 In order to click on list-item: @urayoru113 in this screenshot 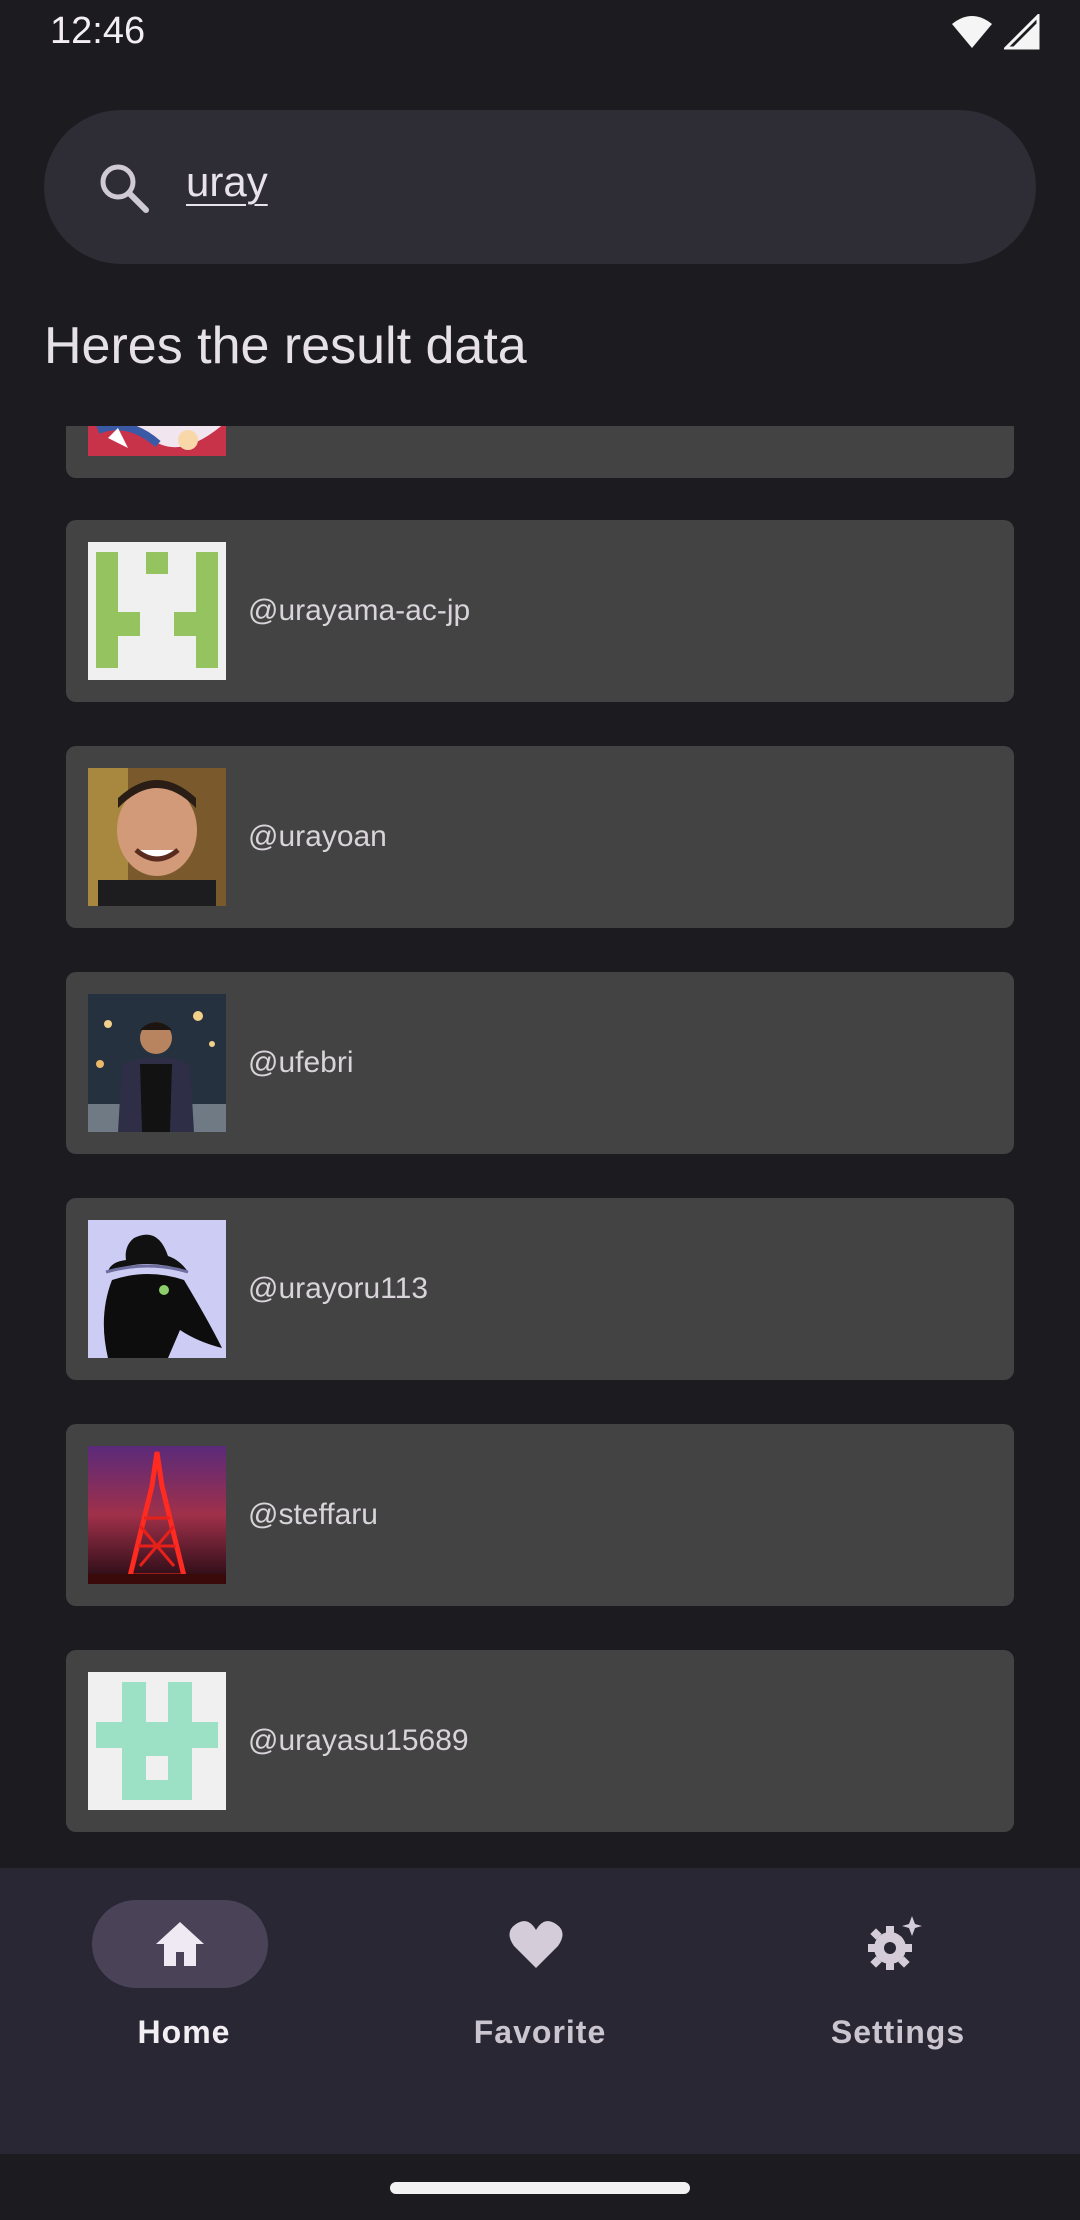, I will do `click(540, 1289)`.